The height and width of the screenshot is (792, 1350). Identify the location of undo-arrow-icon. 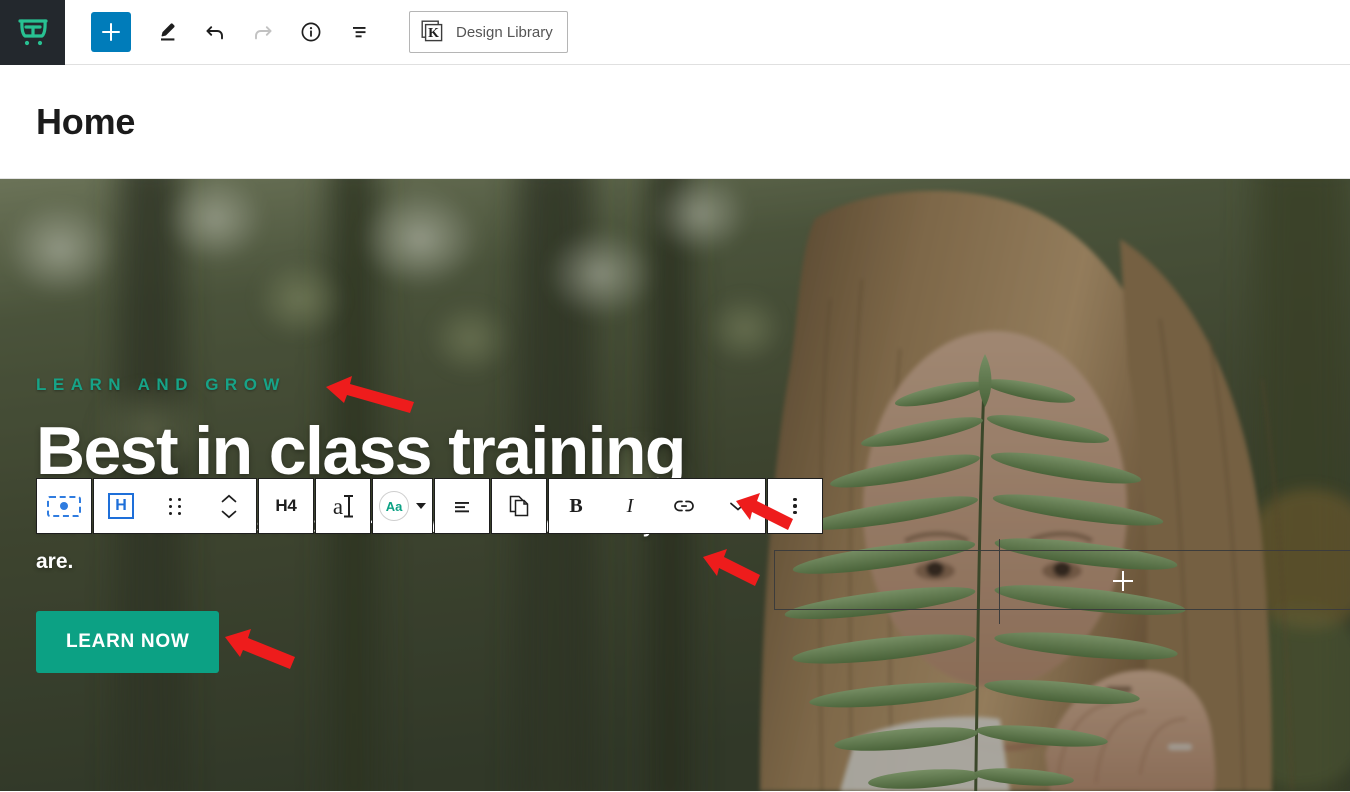
(214, 33).